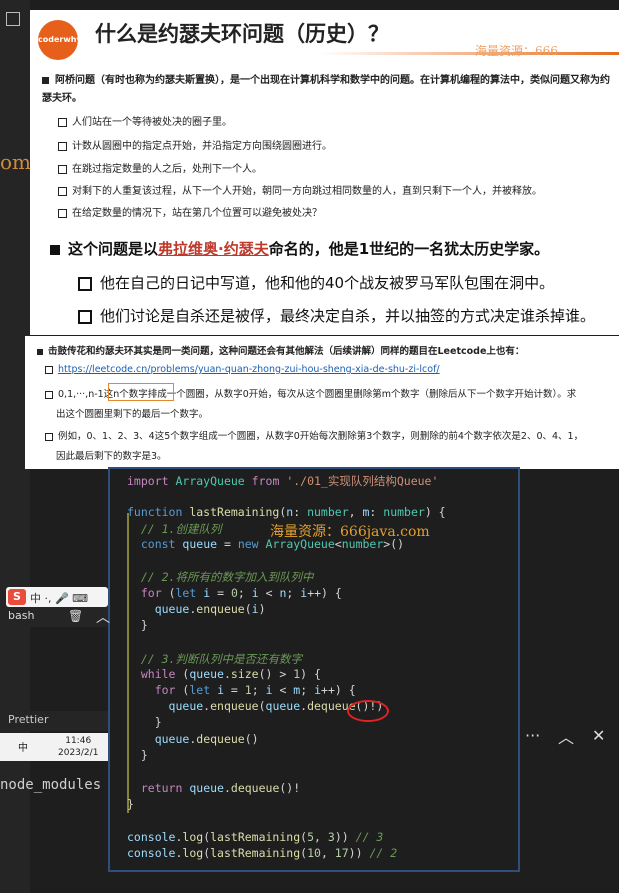 The image size is (619, 893). Describe the element at coordinates (195, 144) in the screenshot. I see `list-item: 计数从圆圈中的指定点开始，并沿指定方向围绕圆圈进行。` at that location.